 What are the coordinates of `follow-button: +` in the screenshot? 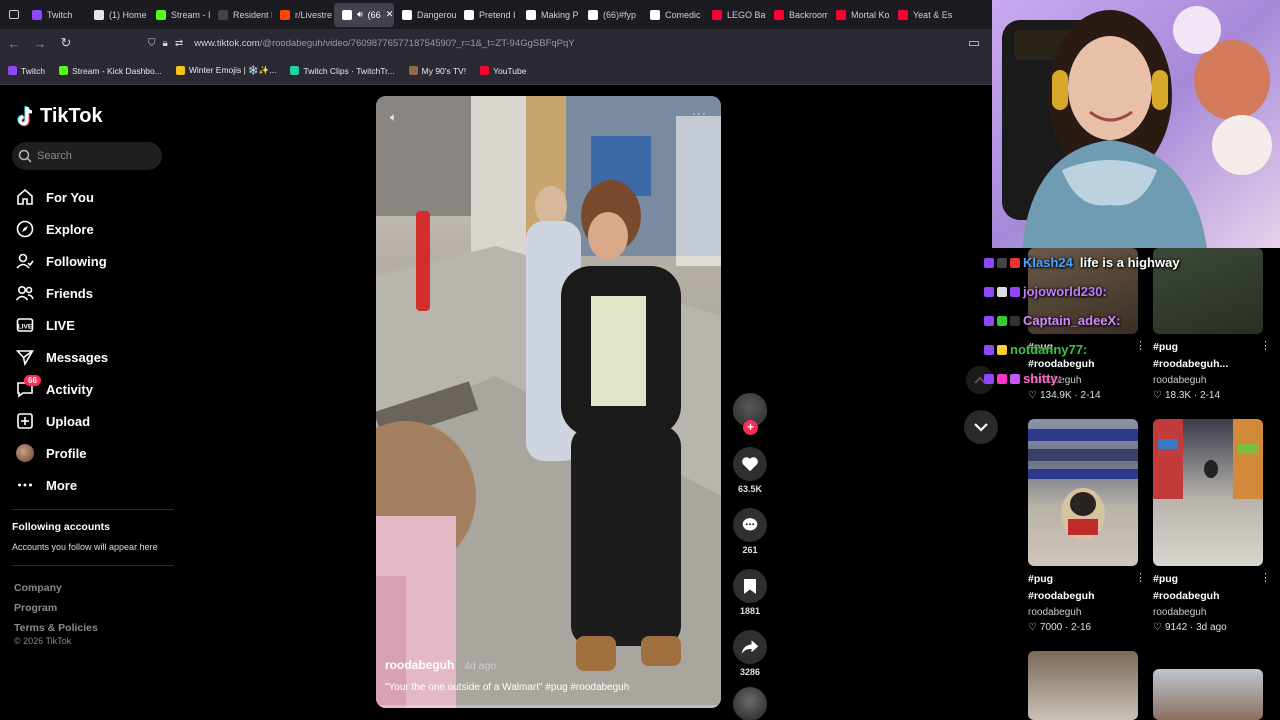 It's located at (750, 427).